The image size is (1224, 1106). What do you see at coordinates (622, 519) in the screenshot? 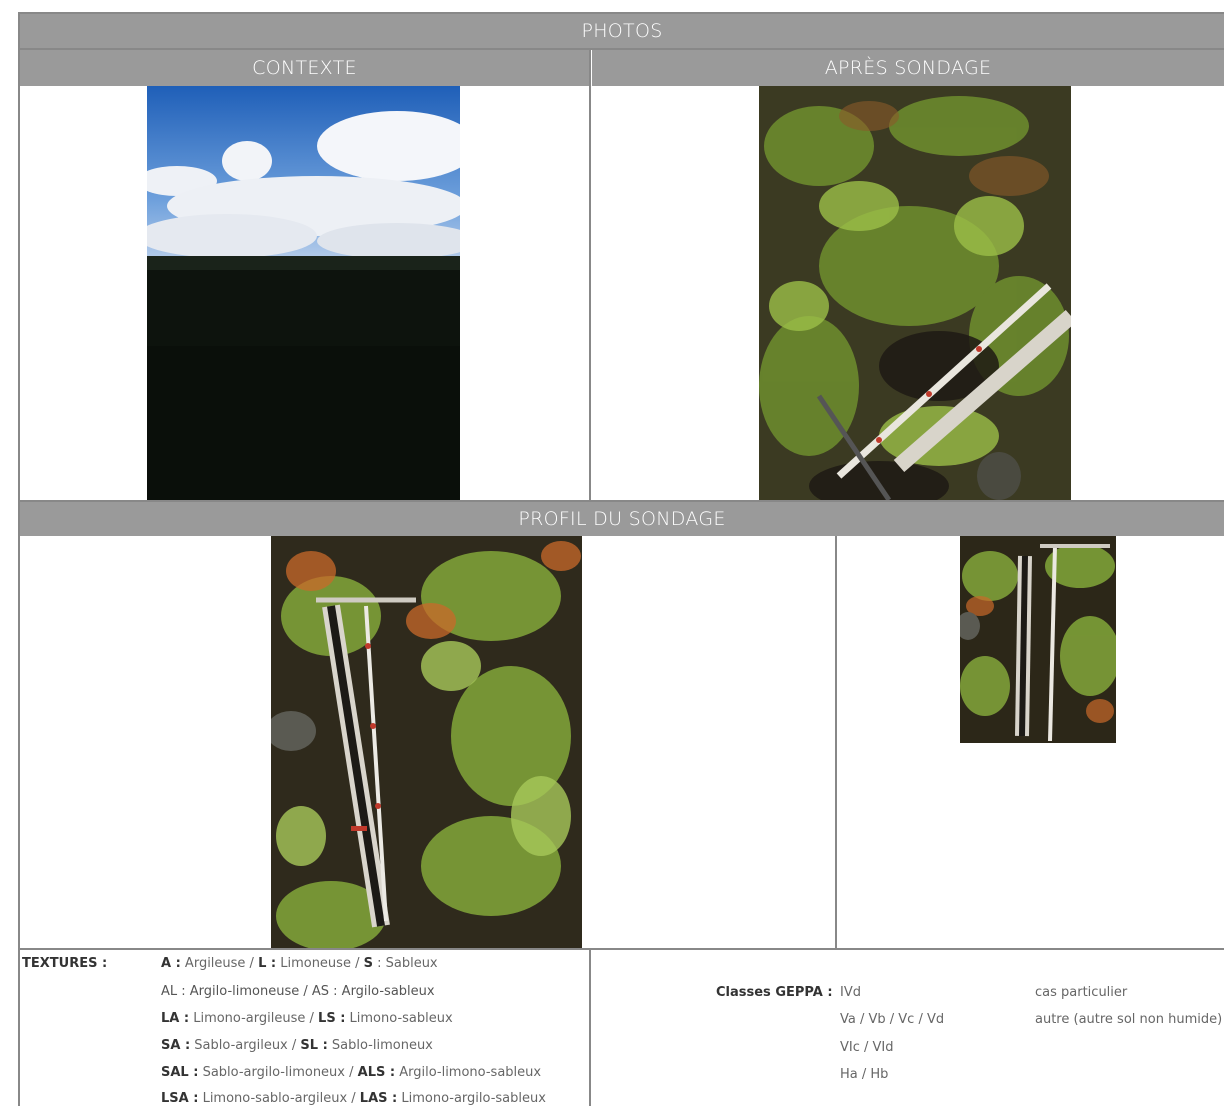
I see `profil-header: PROFIL DU SONDAGE` at bounding box center [622, 519].